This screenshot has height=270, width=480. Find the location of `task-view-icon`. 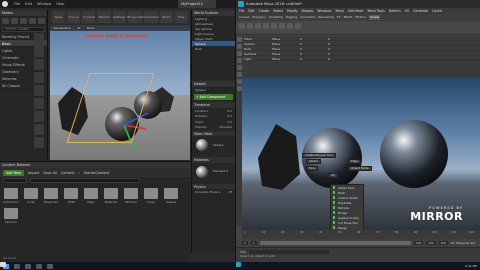

task-view-icon is located at coordinates (28, 266).